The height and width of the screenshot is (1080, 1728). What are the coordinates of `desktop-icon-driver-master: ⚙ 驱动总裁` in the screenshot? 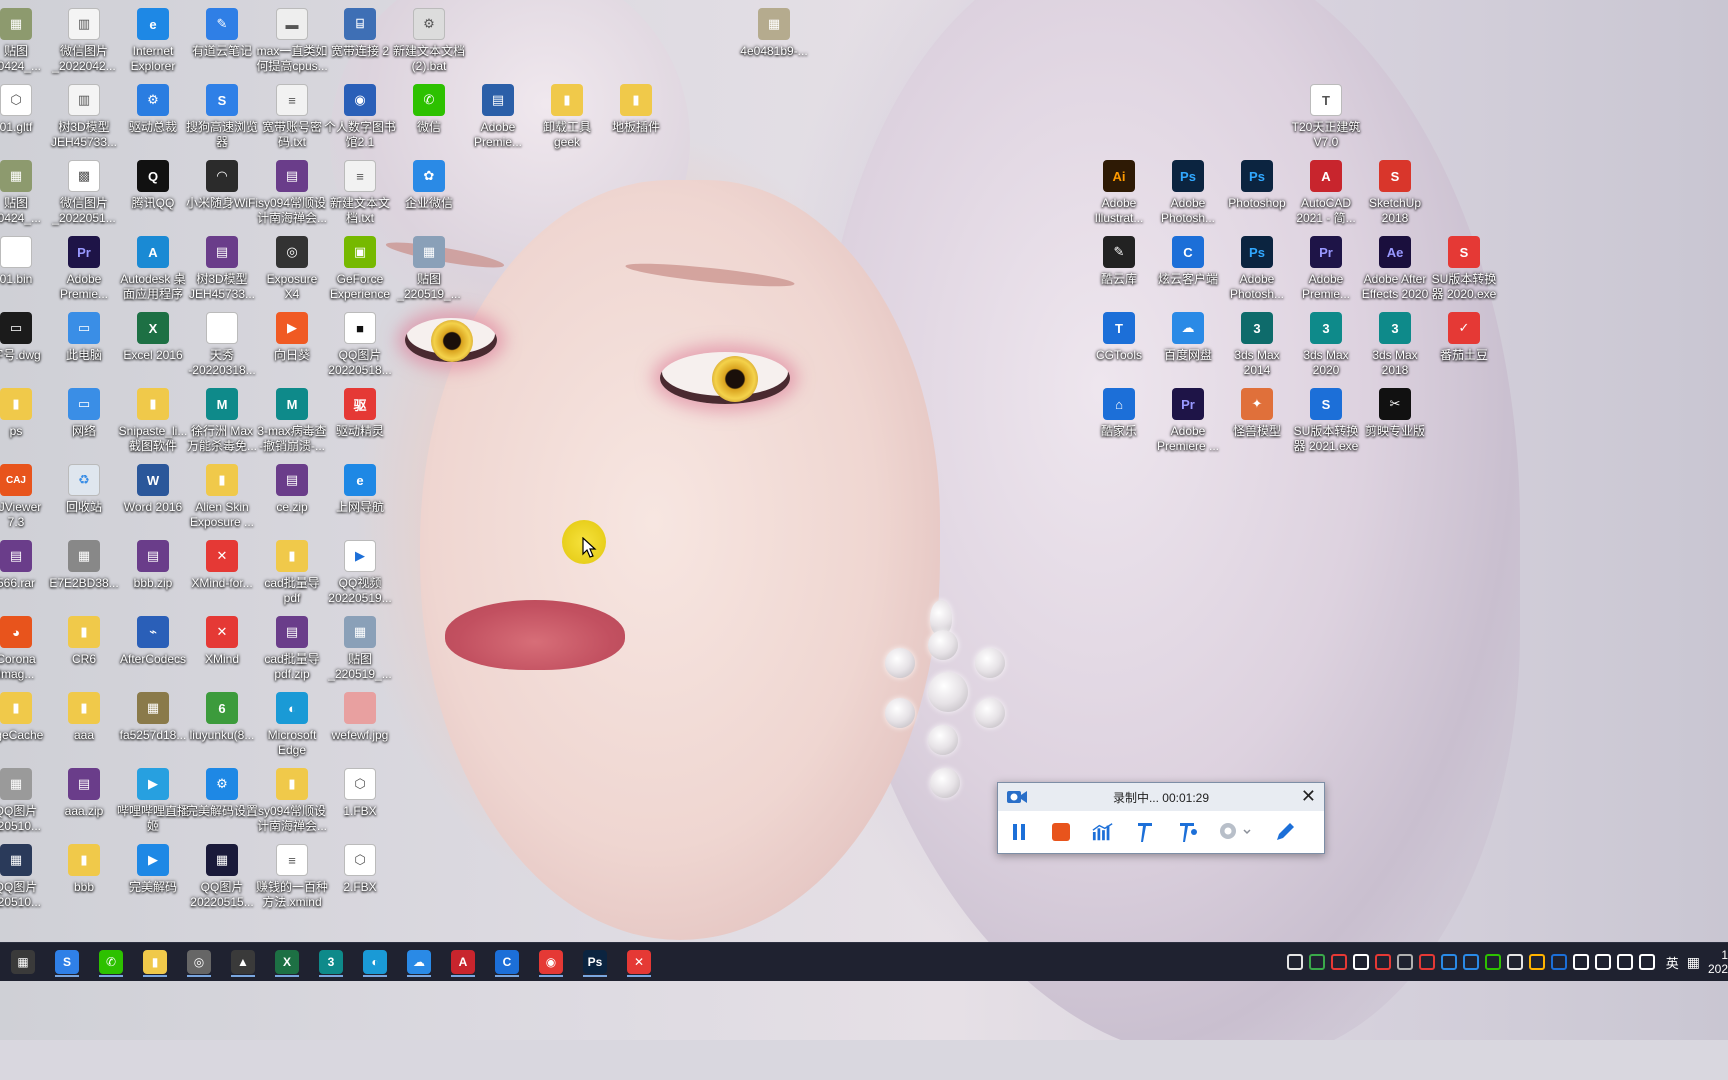 It's located at (153, 109).